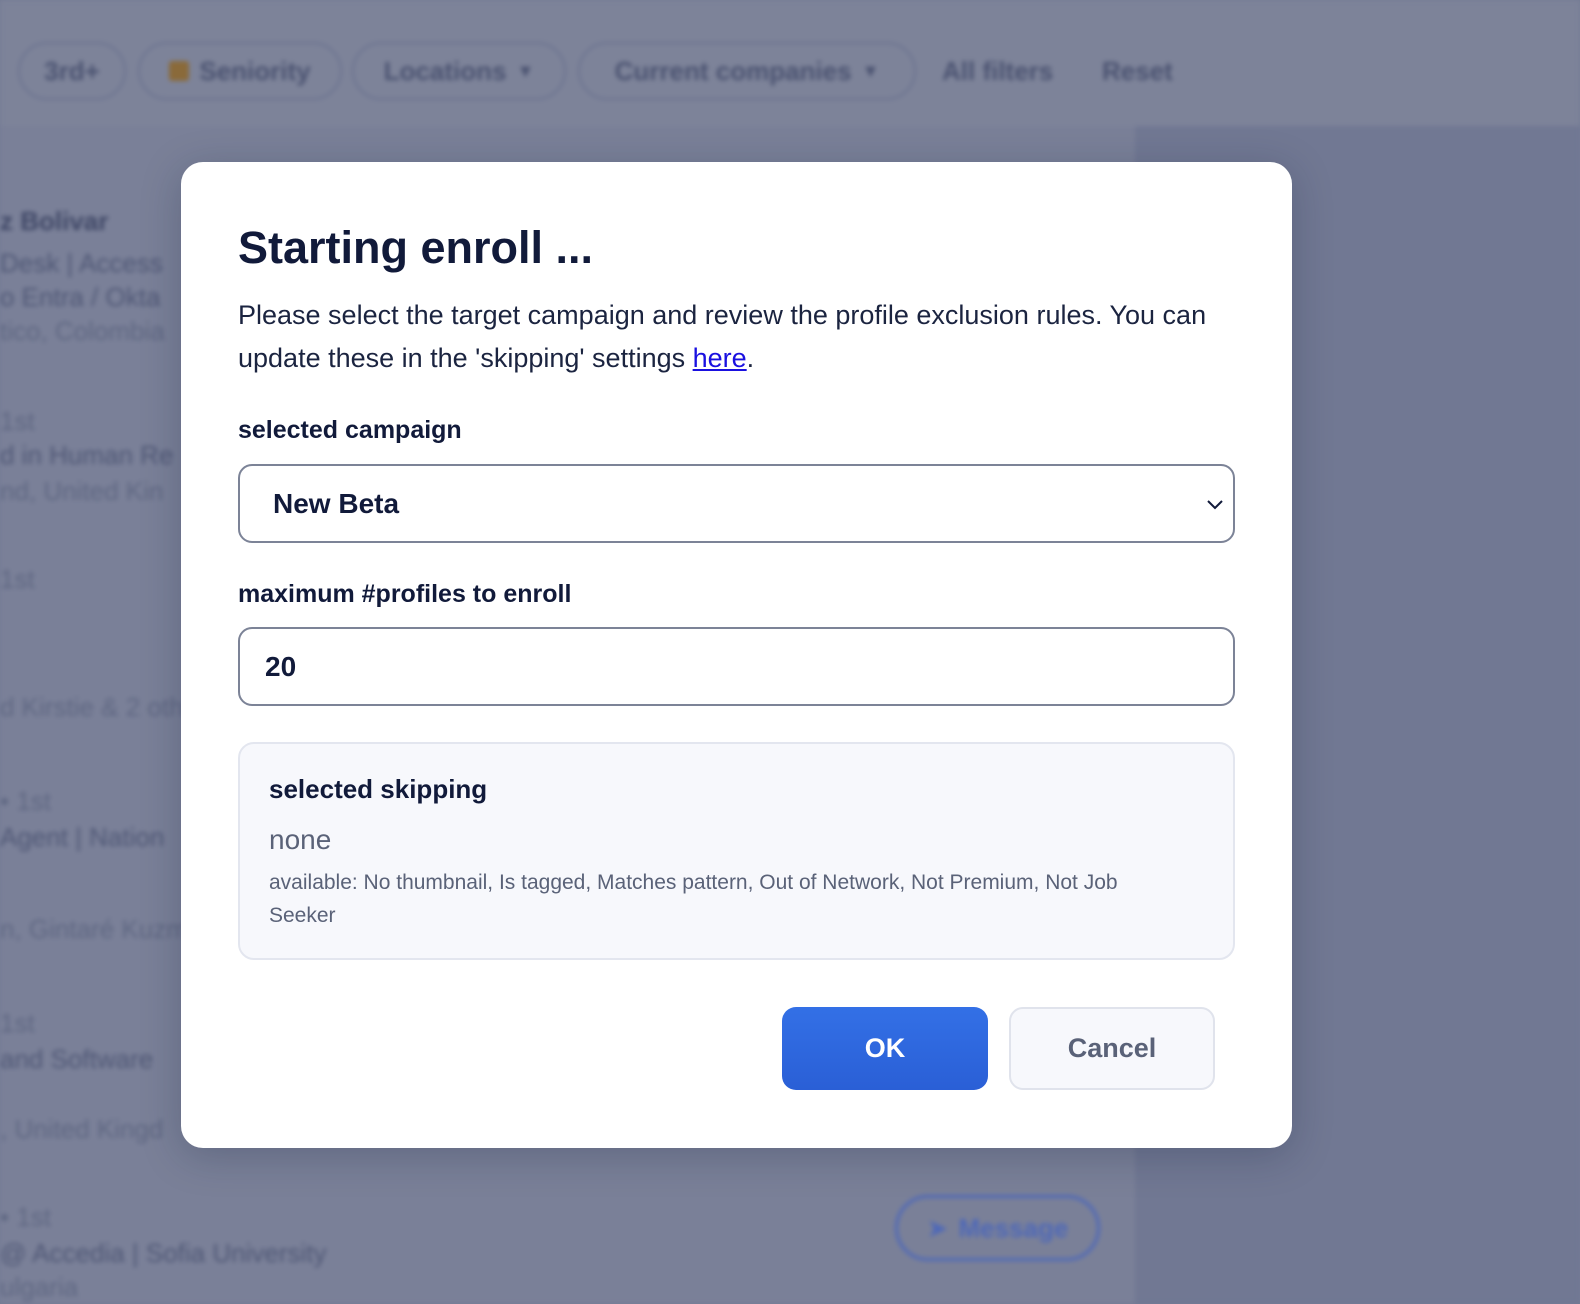 Image resolution: width=1580 pixels, height=1304 pixels. Describe the element at coordinates (937, 1227) in the screenshot. I see `send-icon: ➤` at that location.